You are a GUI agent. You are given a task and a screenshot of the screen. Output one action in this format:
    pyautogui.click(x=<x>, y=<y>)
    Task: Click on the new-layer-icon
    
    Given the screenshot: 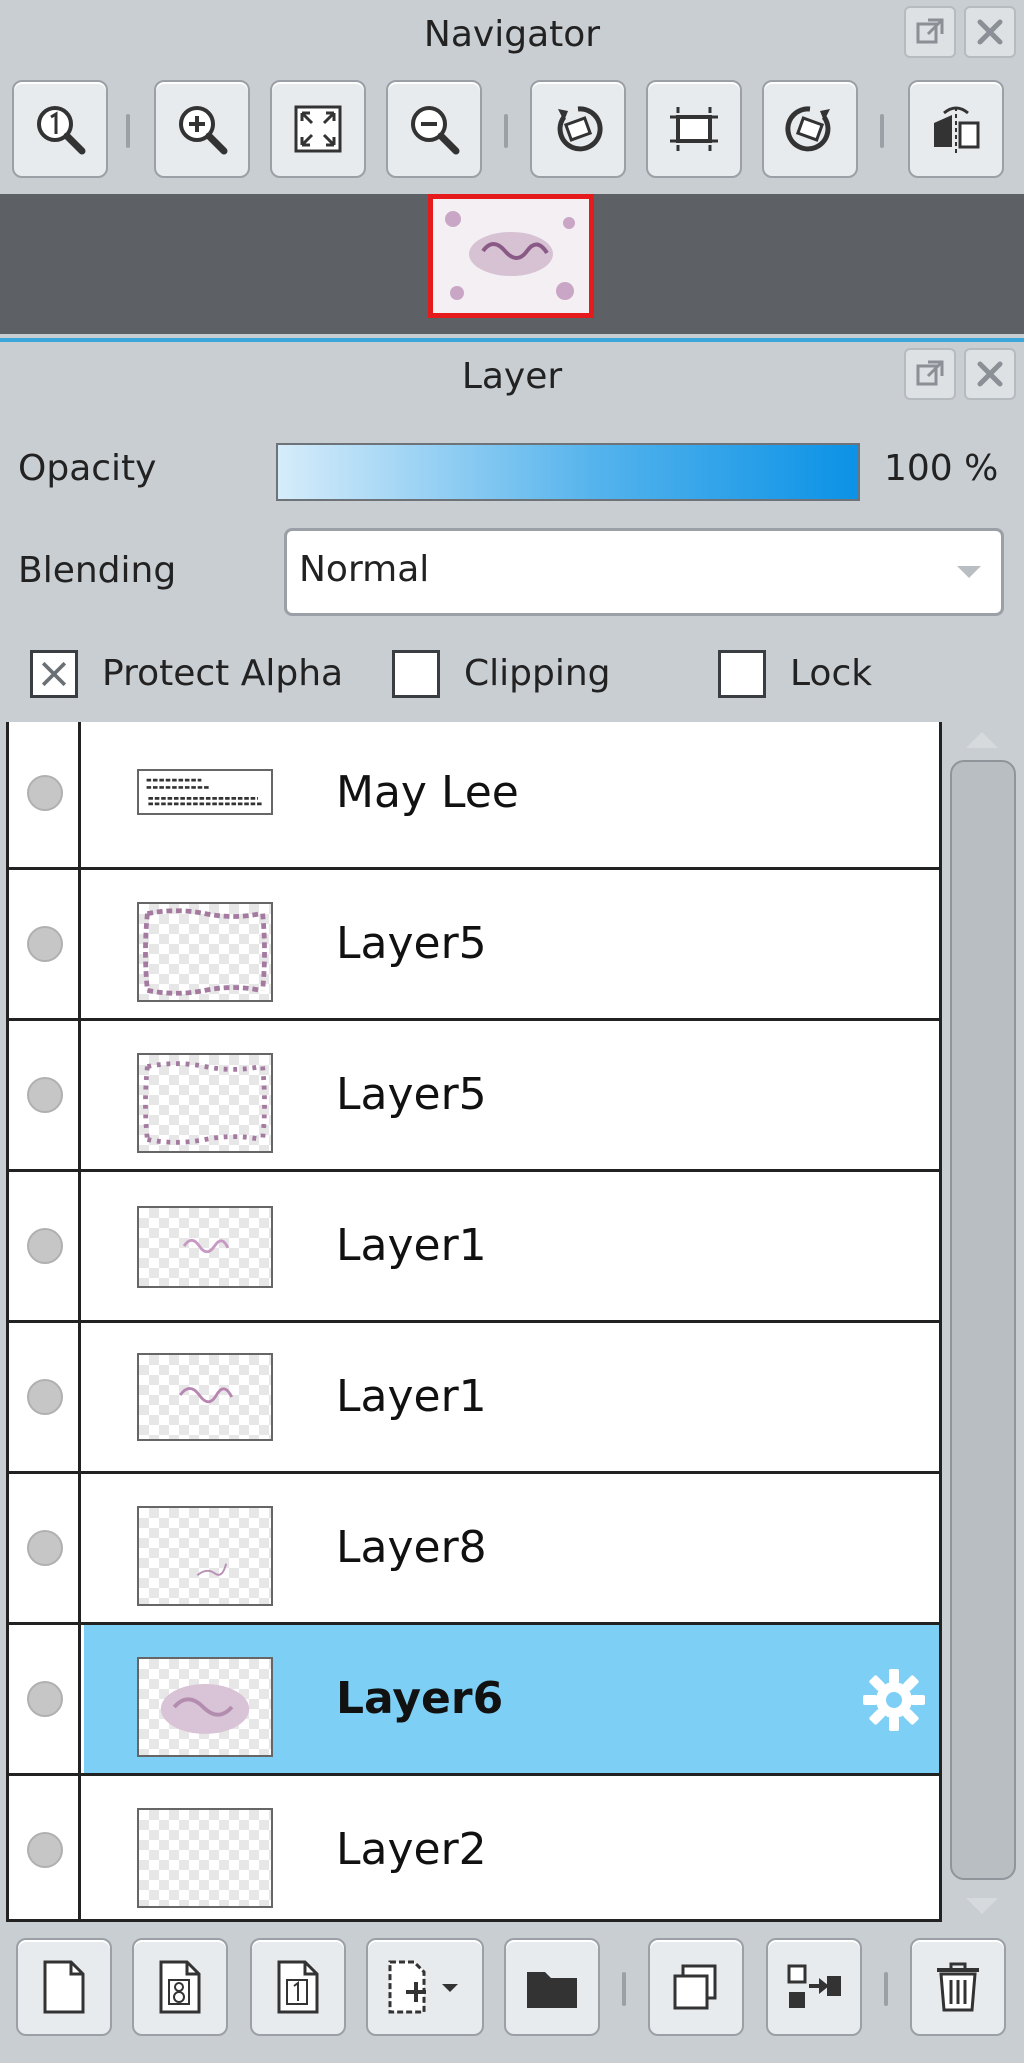 What is the action you would take?
    pyautogui.click(x=64, y=1987)
    